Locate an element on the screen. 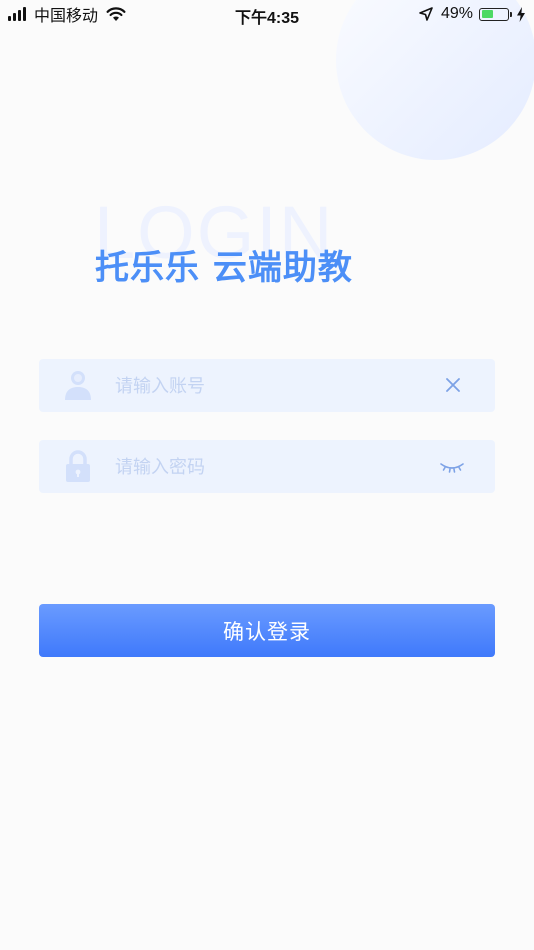 The width and height of the screenshot is (534, 950). password-field is located at coordinates (267, 467).